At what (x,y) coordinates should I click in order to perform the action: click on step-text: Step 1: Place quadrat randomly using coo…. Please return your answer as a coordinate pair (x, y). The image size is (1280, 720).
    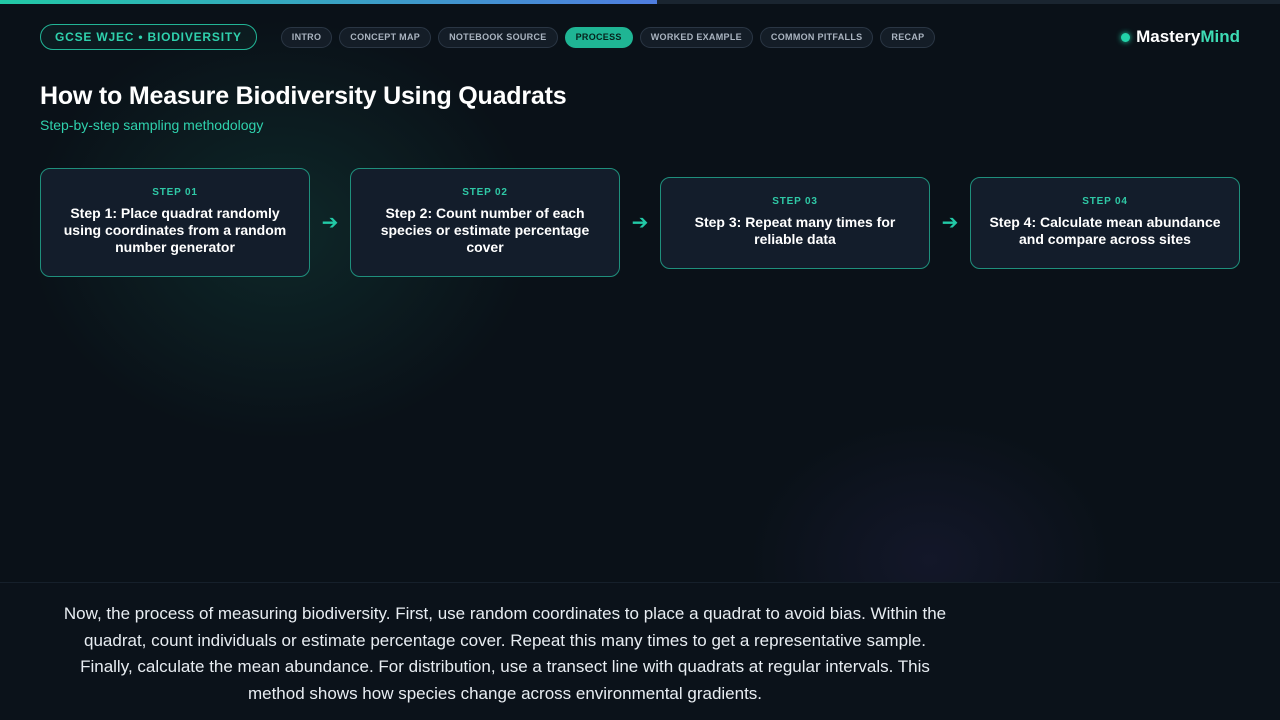
    Looking at the image, I should click on (175, 230).